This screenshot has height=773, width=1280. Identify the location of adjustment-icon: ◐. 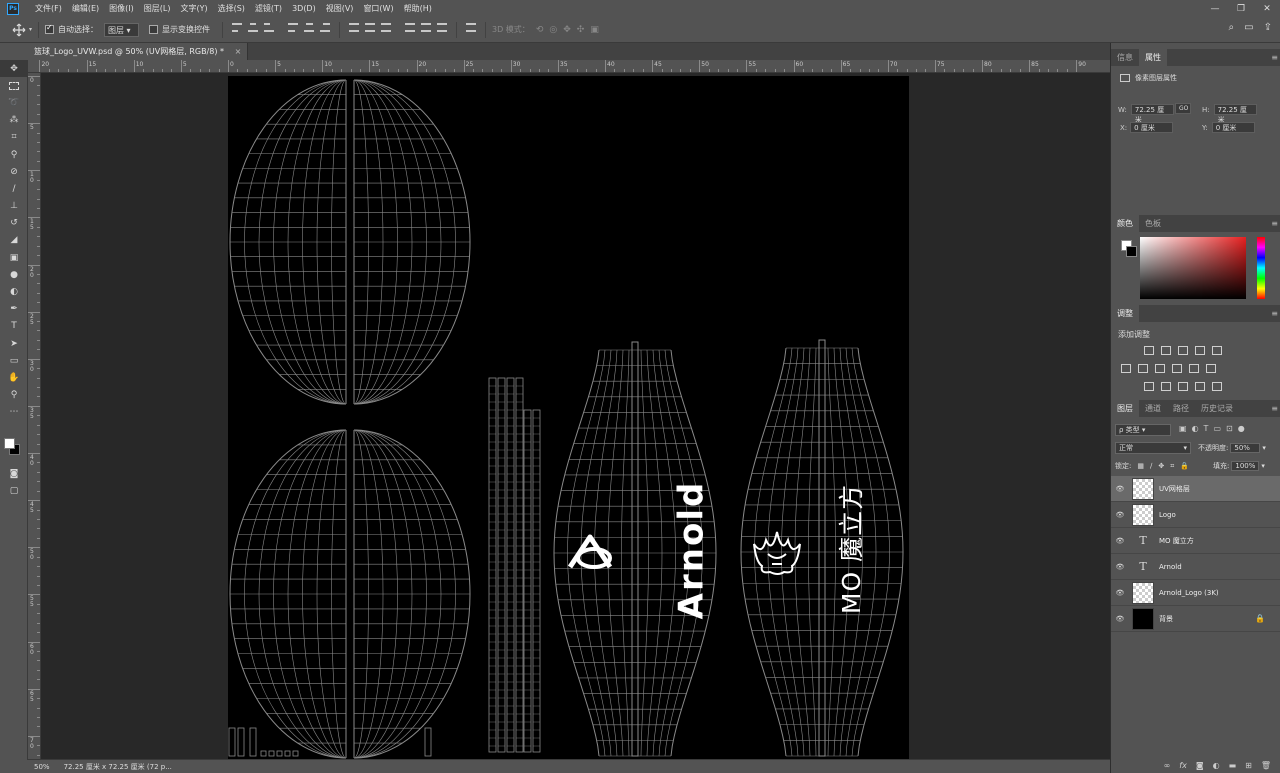
(1216, 765).